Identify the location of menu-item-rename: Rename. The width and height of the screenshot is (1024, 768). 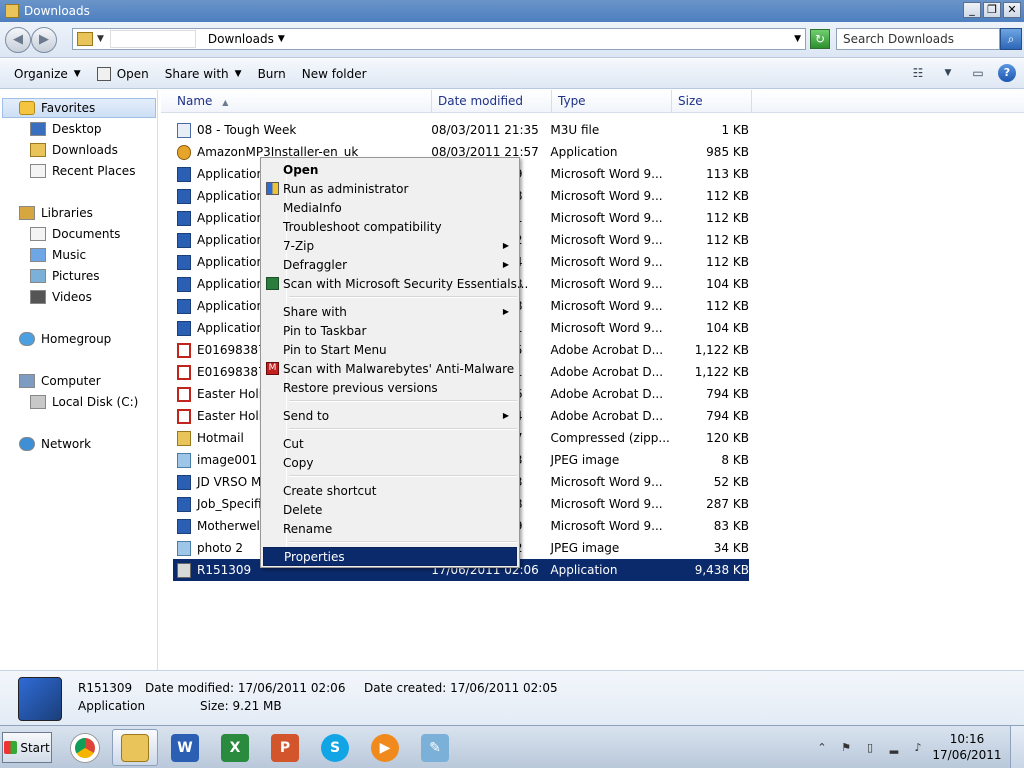
(390, 528).